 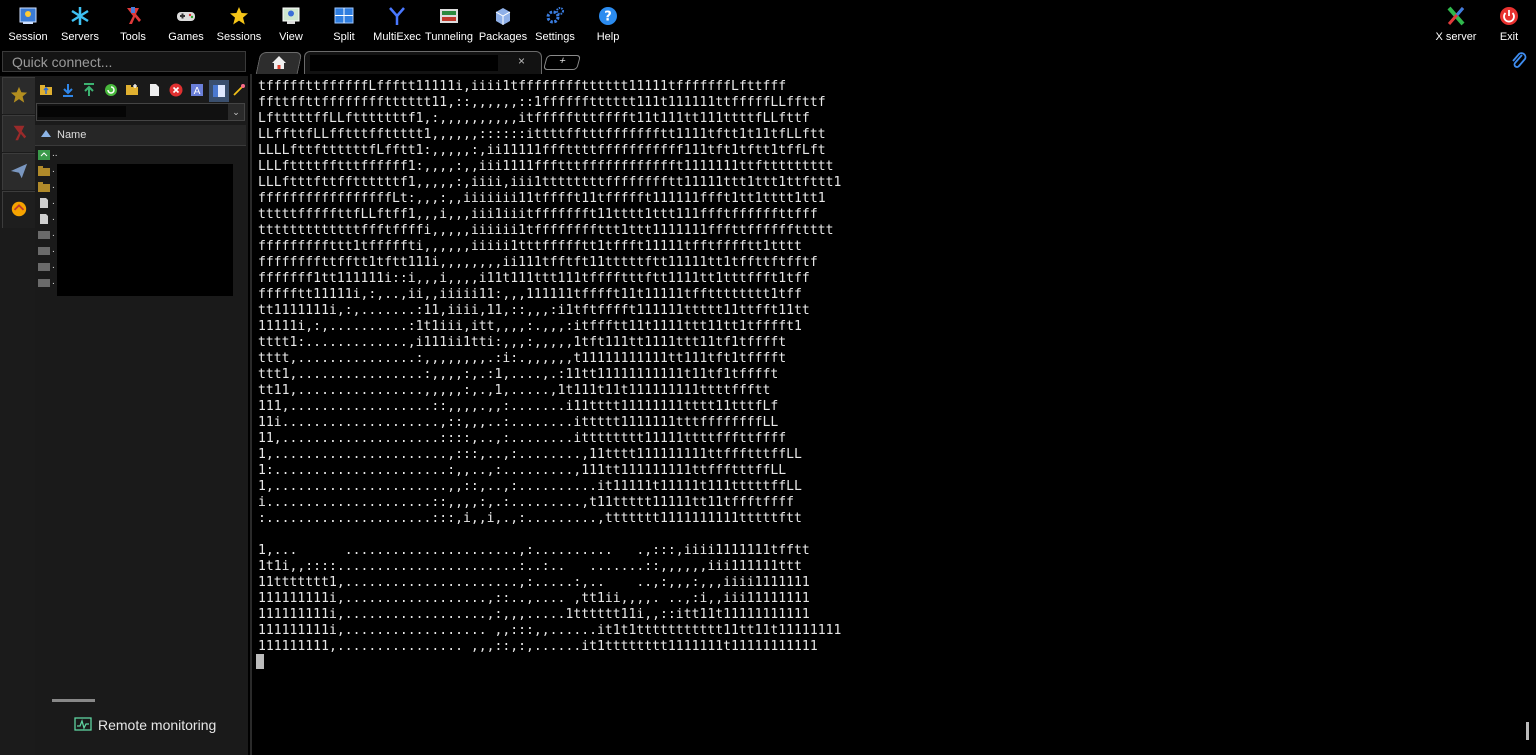 I want to click on path-redacted, so click(x=82, y=111).